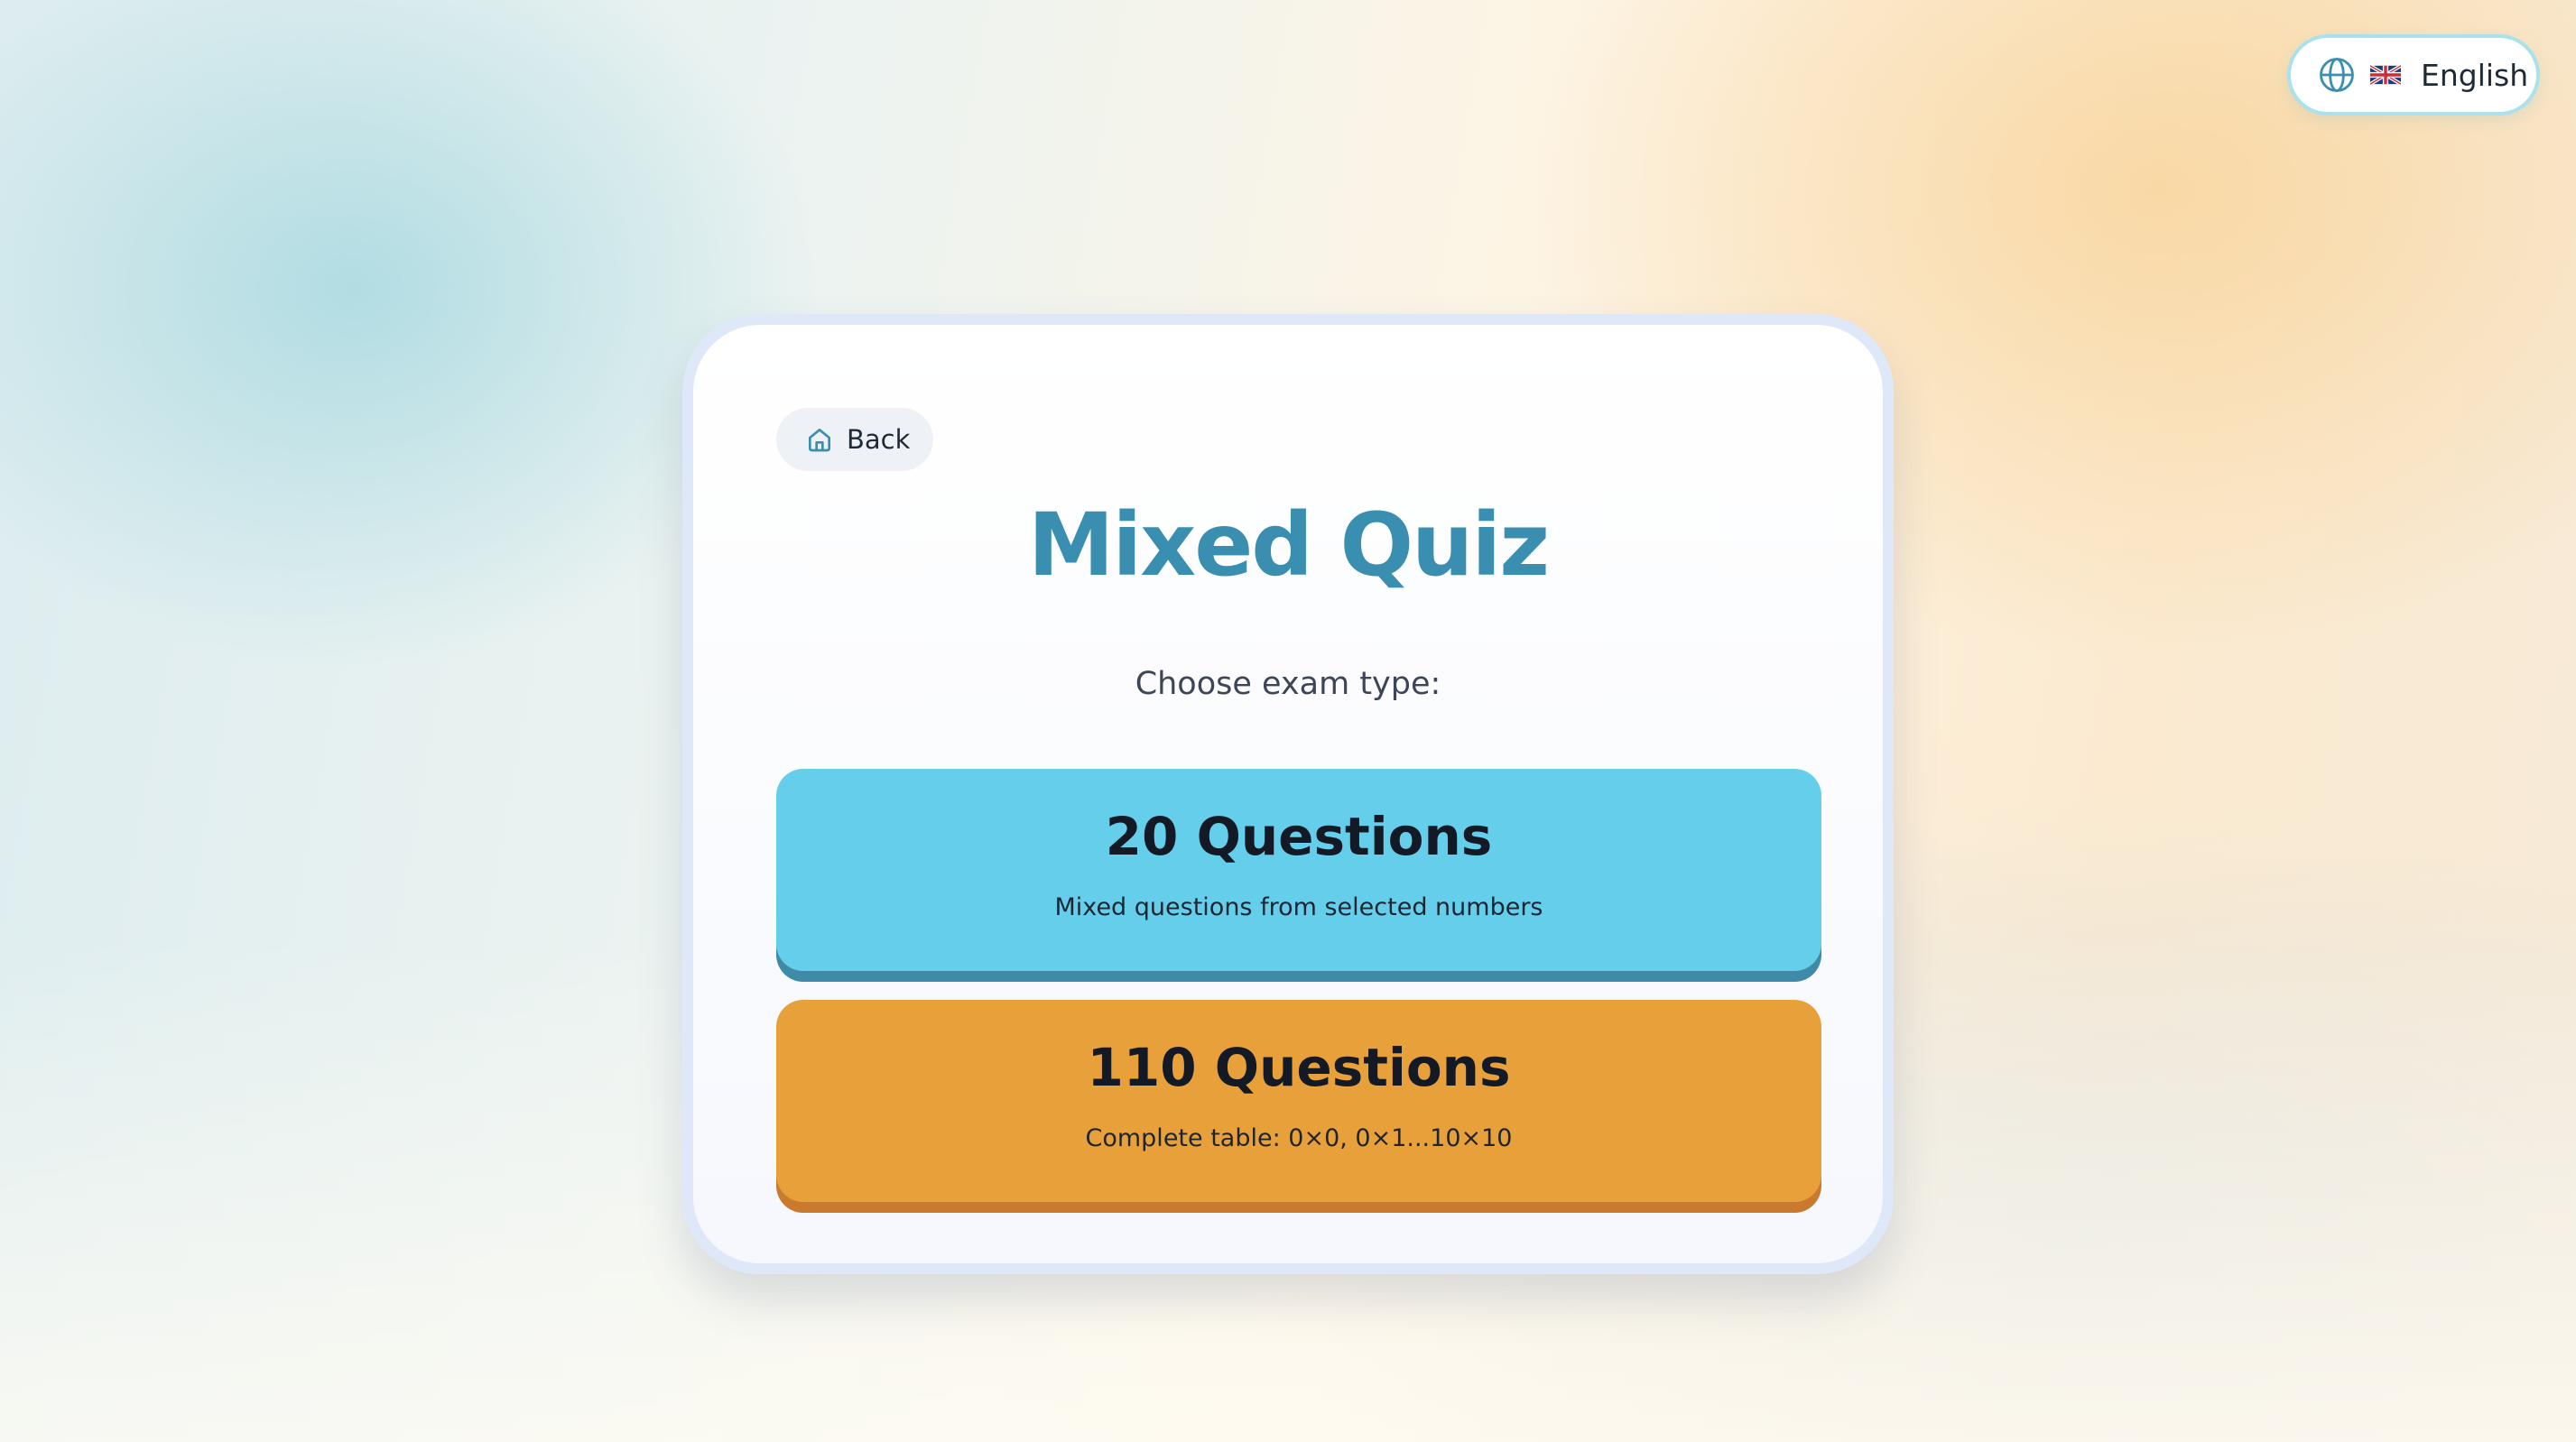 The height and width of the screenshot is (1442, 2576). I want to click on back-label: Back, so click(879, 439).